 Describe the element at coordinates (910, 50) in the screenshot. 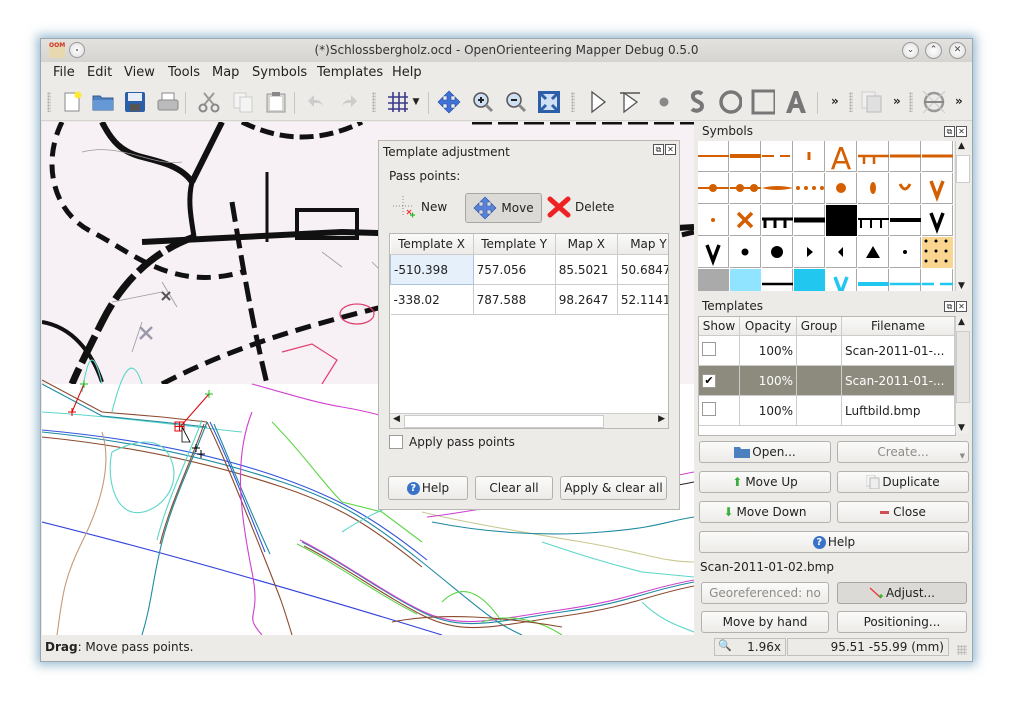

I see `minimize-button: ⌄` at that location.